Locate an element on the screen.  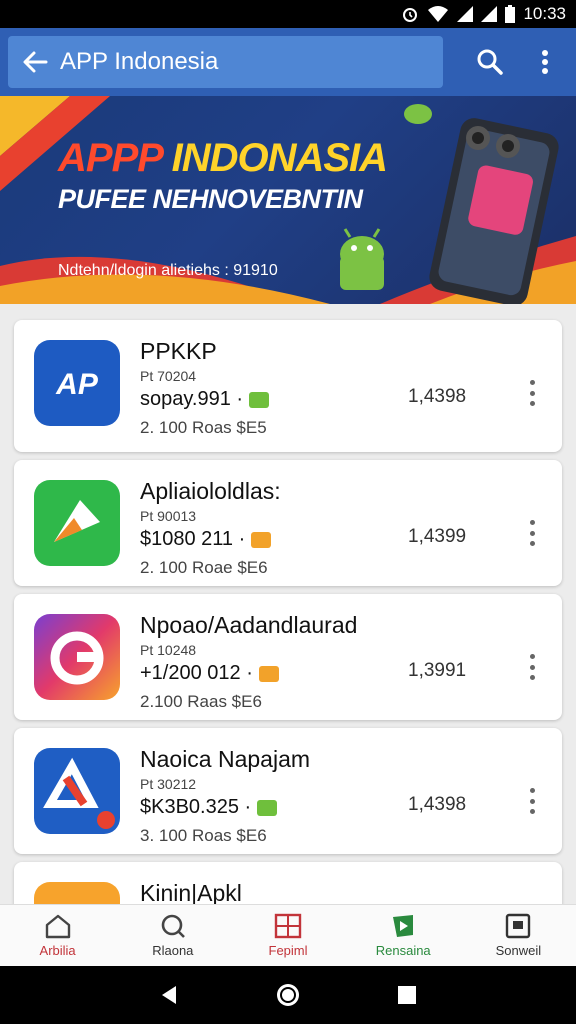
app-name: Apliaiololdlas: is located at coordinates (210, 491).